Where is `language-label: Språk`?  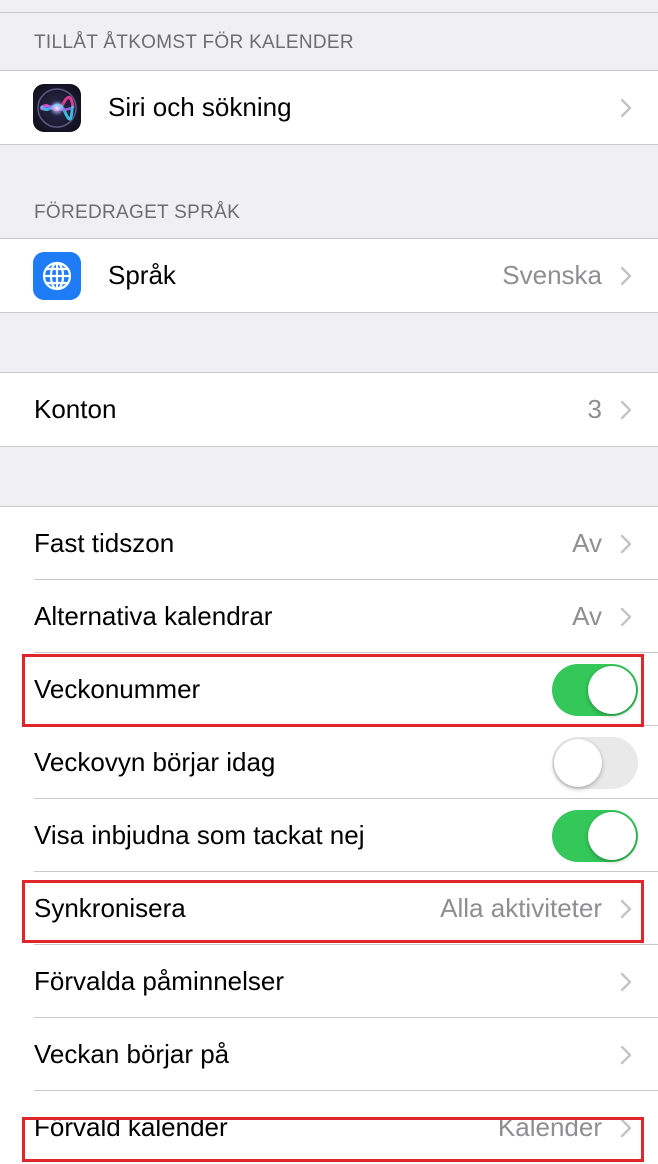 language-label: Språk is located at coordinates (142, 275).